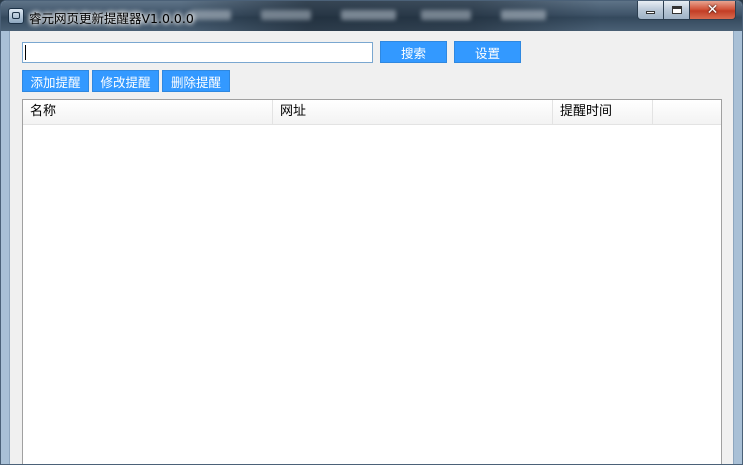 Image resolution: width=743 pixels, height=465 pixels. What do you see at coordinates (487, 52) in the screenshot?
I see `settings-button: 设置` at bounding box center [487, 52].